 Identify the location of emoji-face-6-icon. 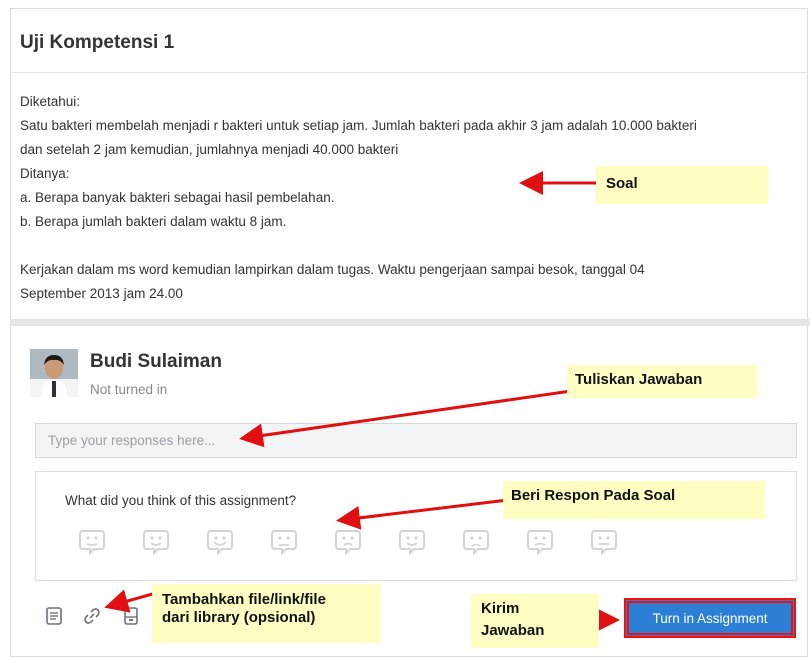
(412, 541).